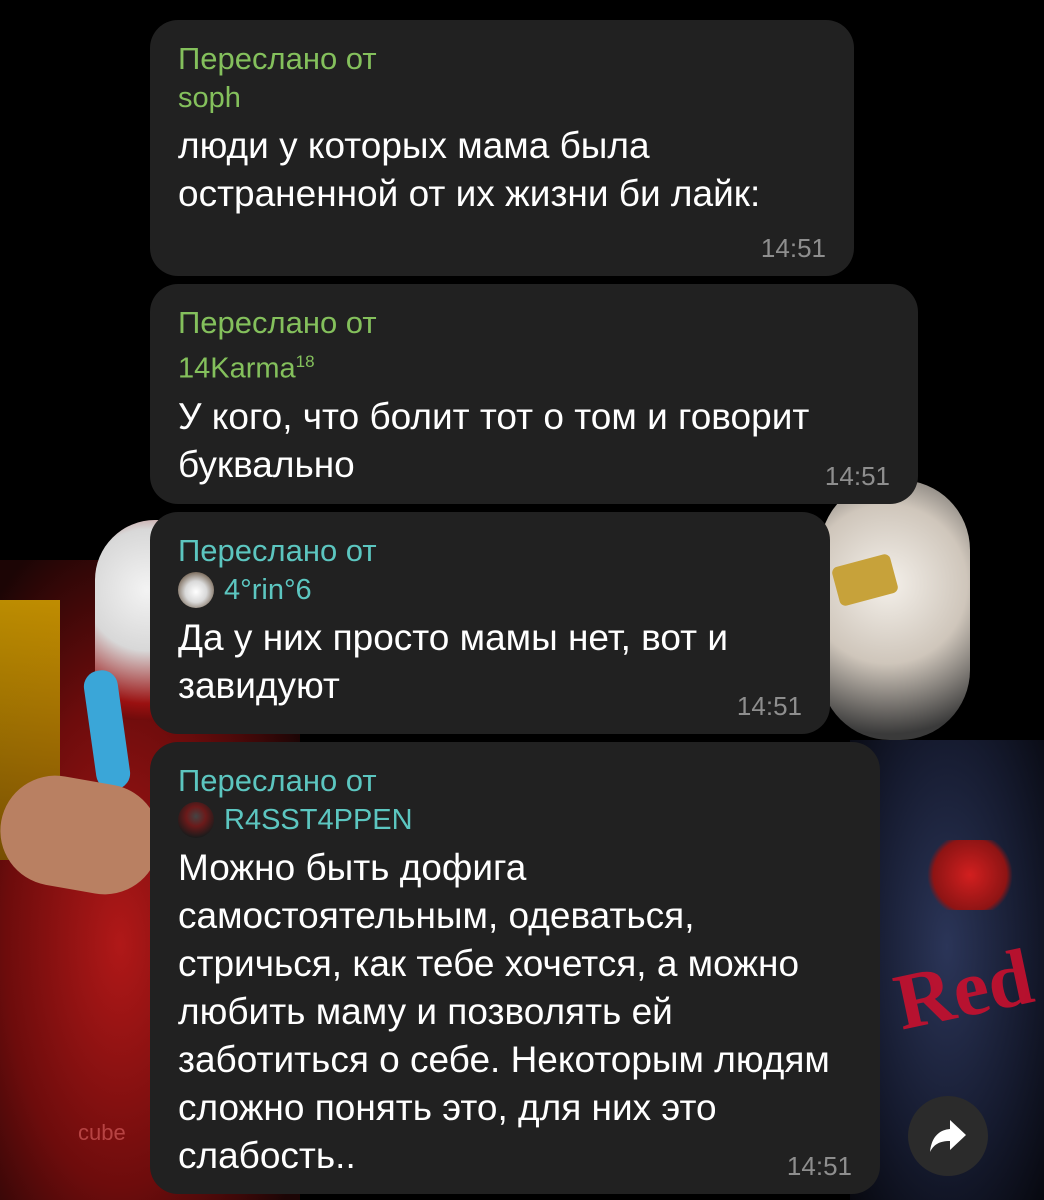 The height and width of the screenshot is (1200, 1044). I want to click on forwarded-from-name: R4SST4PPEN, so click(515, 820).